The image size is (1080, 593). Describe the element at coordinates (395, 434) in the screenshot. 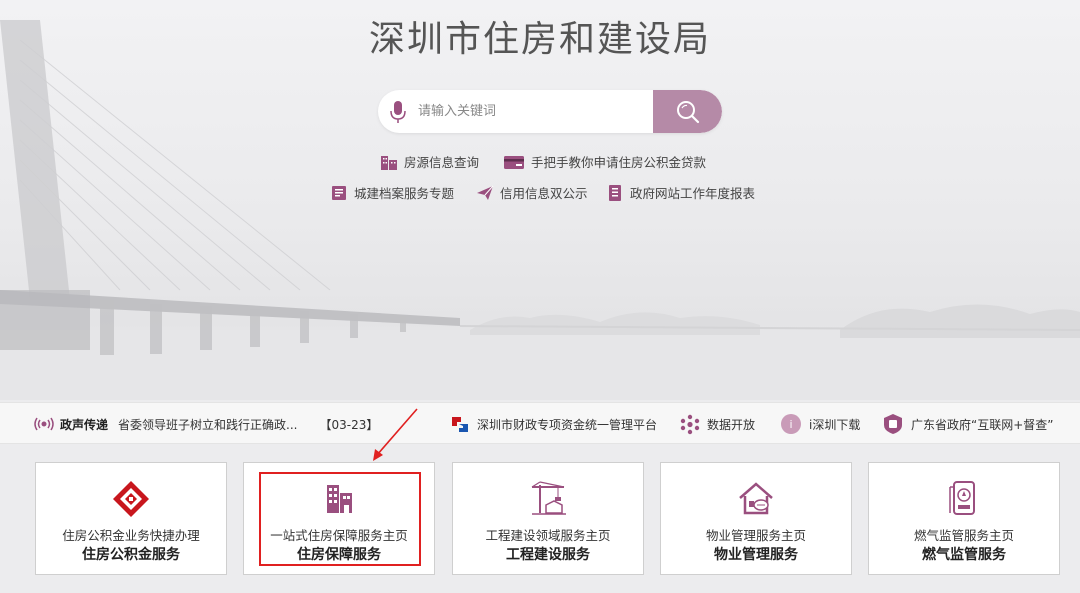

I see `annotation-arrow` at that location.